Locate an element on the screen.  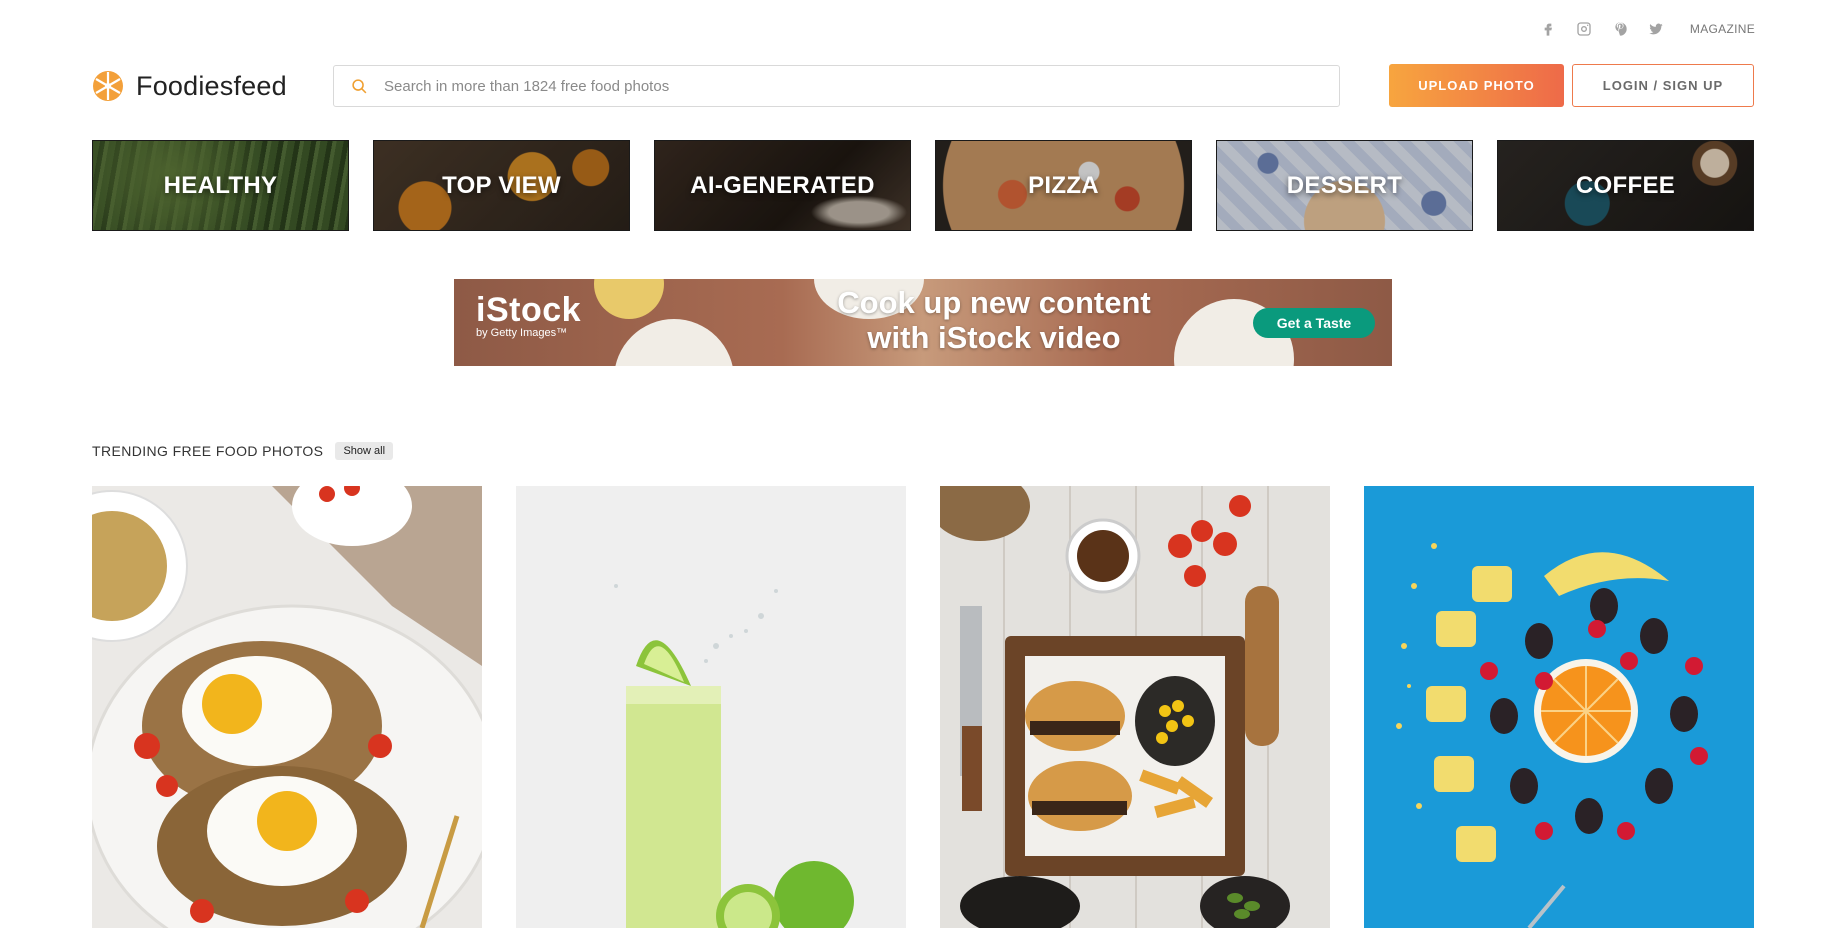
photo-eggs-toast is located at coordinates (287, 707).